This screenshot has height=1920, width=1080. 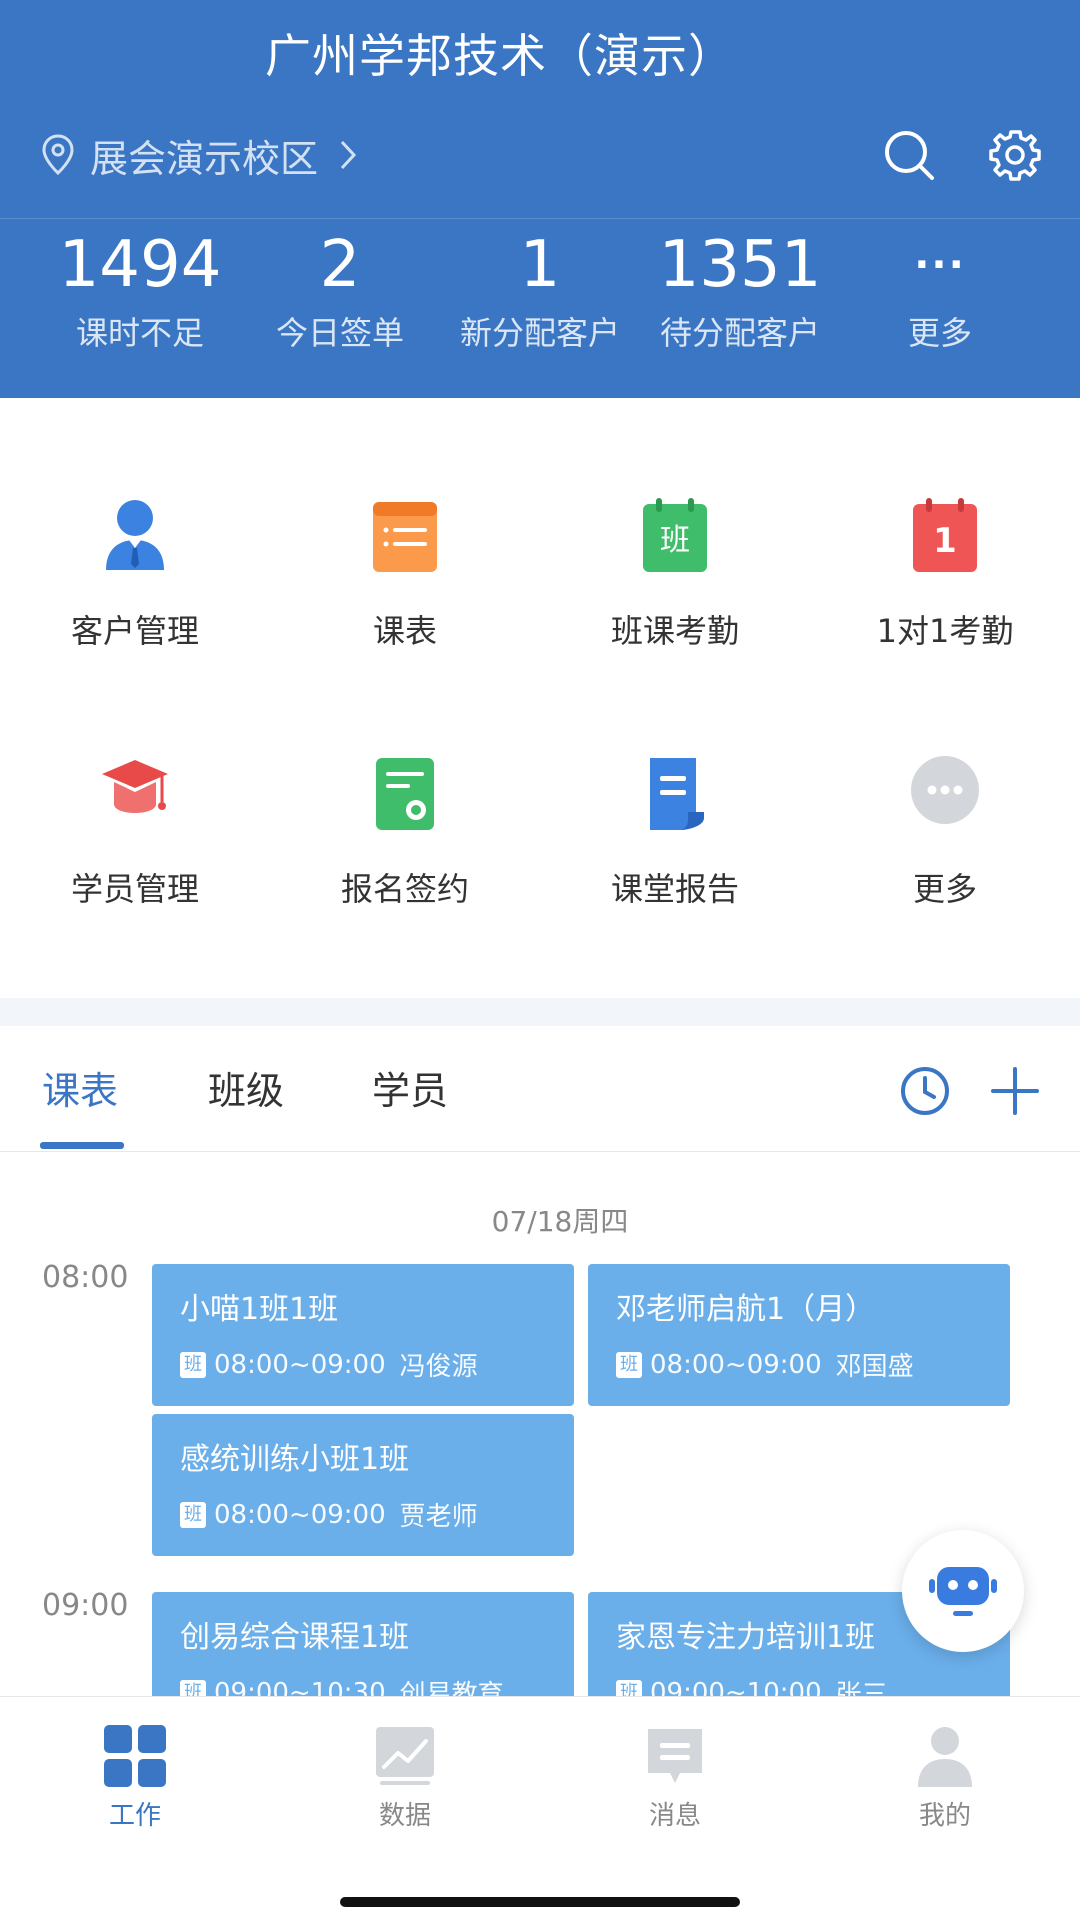 What do you see at coordinates (140, 265) in the screenshot?
I see `stat-value: 1494` at bounding box center [140, 265].